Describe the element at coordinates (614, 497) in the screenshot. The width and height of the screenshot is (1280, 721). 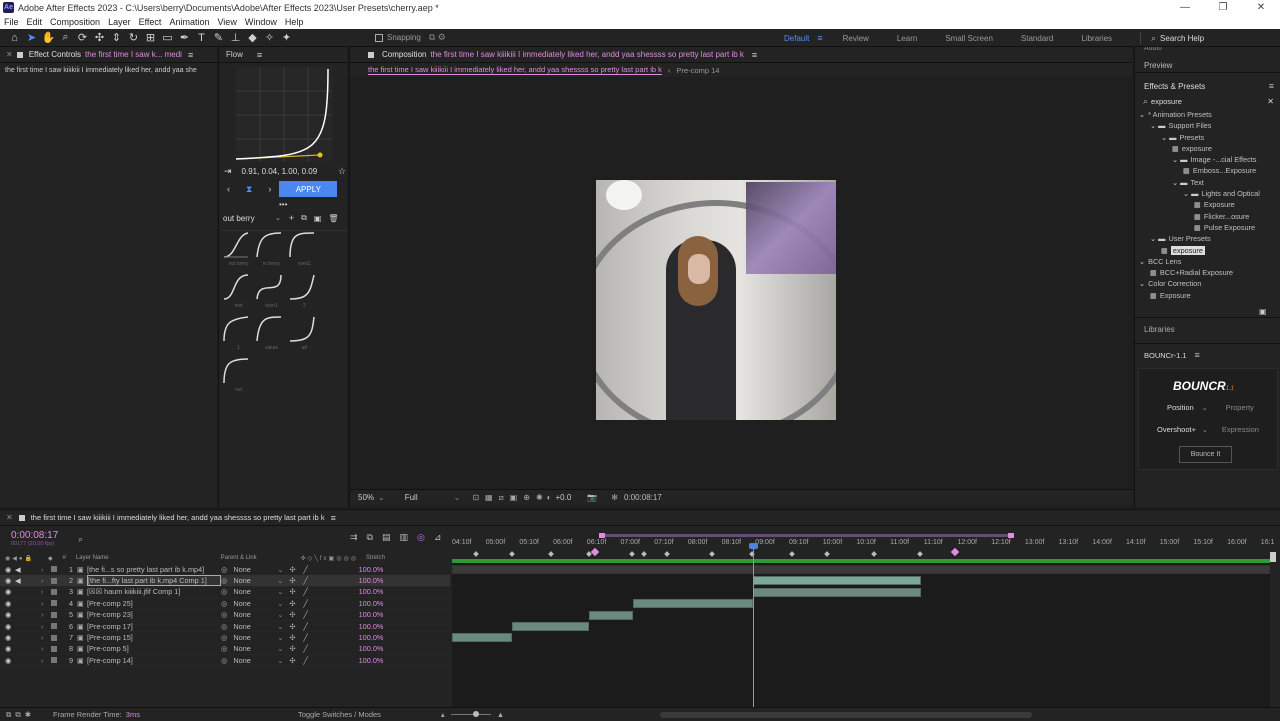
I see `show-snapshot-icon: ✻` at that location.